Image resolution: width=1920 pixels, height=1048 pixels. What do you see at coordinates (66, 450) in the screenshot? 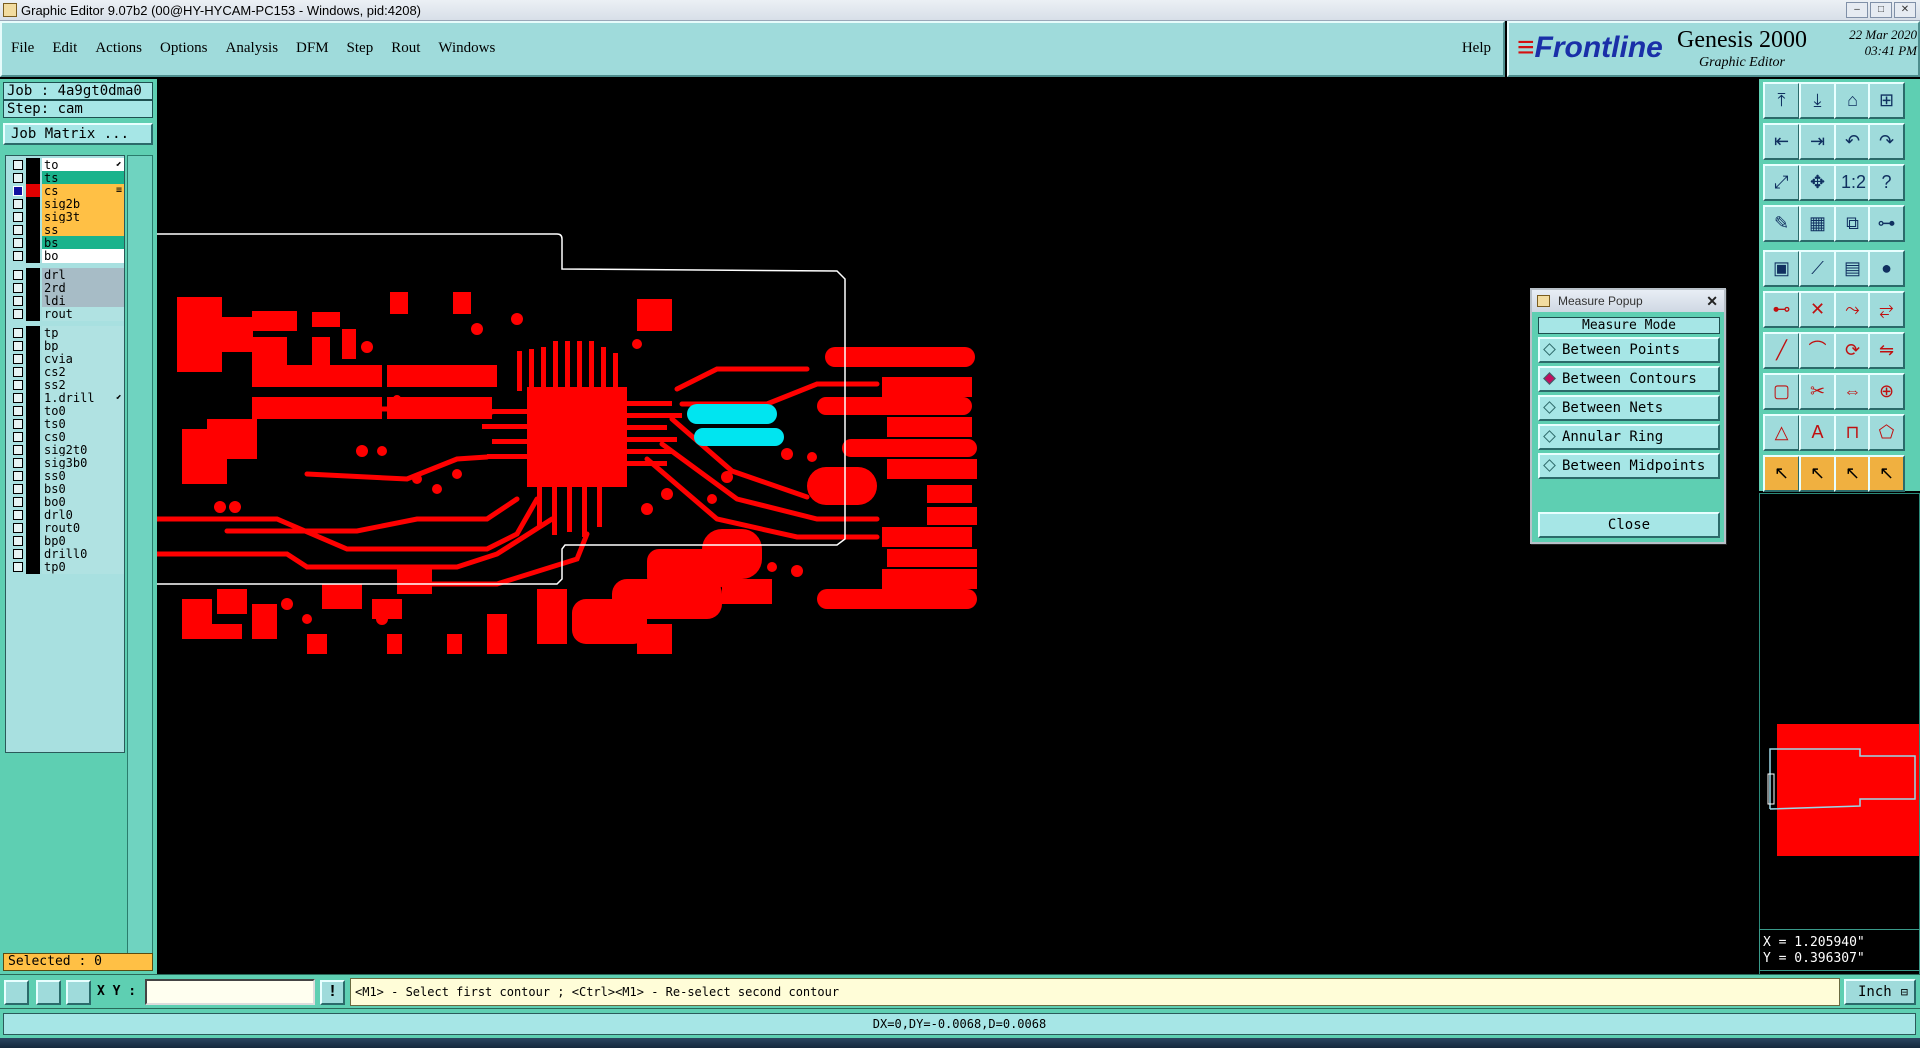
I see `layer-row-sig2t0: sig2t0` at bounding box center [66, 450].